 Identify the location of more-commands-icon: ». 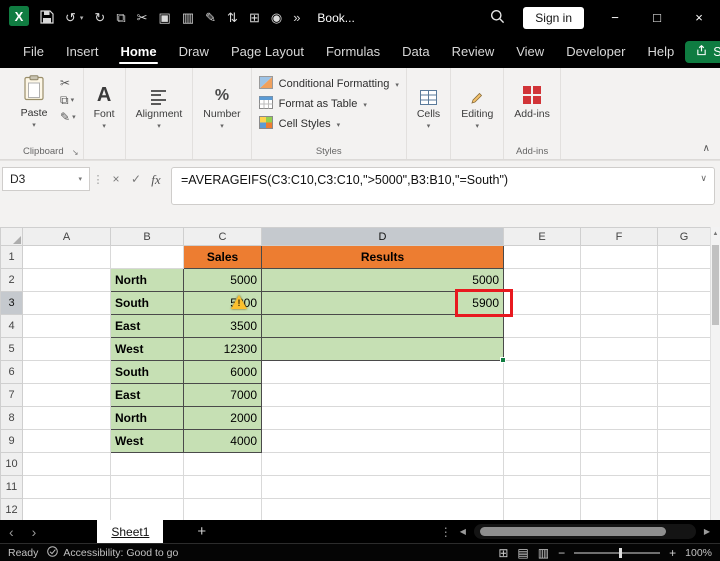
(296, 17).